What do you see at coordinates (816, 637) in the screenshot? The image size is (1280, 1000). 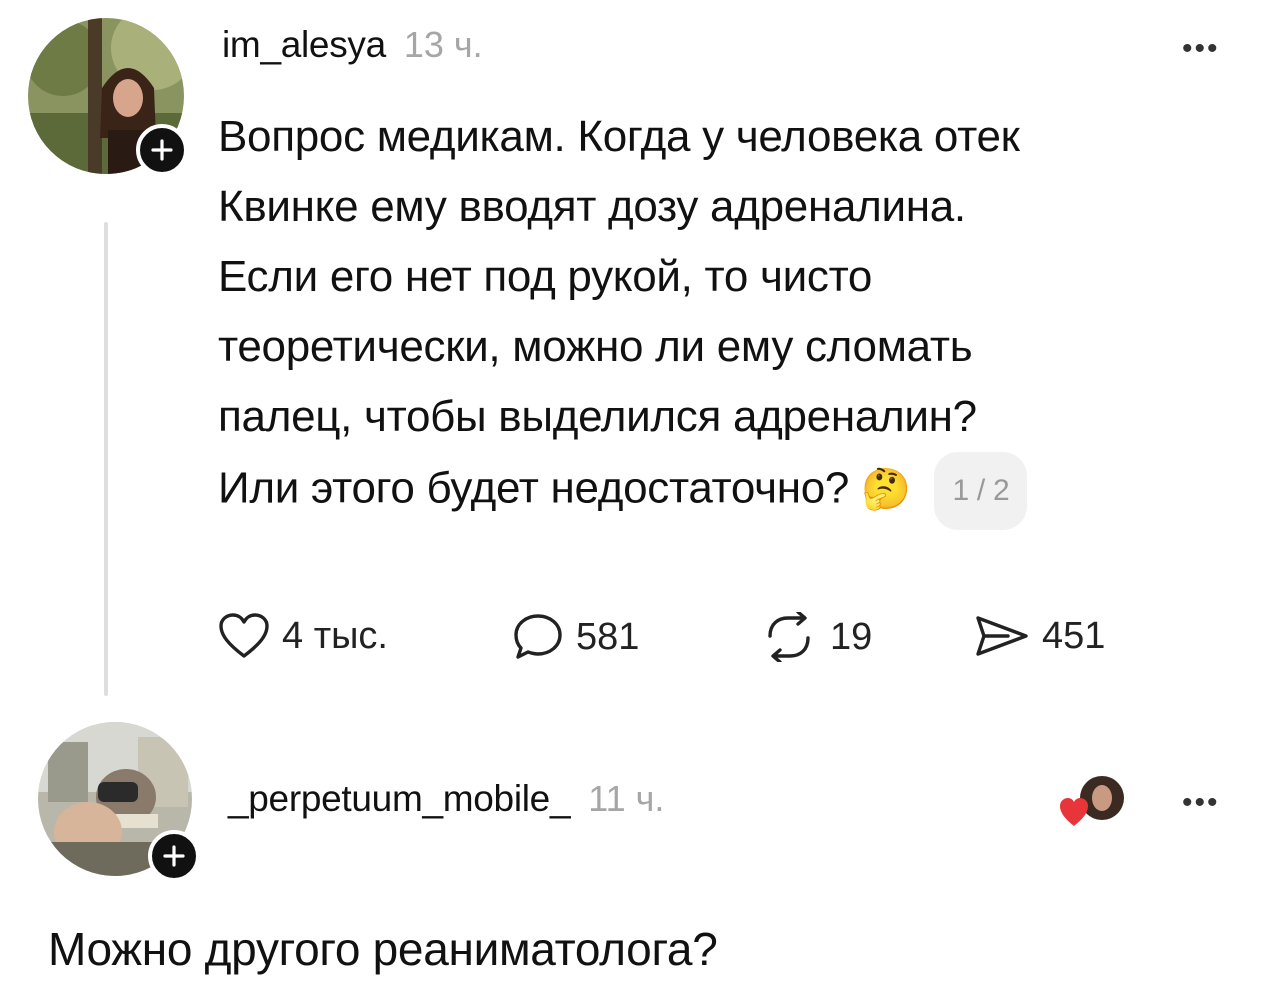 I see `action-repost: 19` at bounding box center [816, 637].